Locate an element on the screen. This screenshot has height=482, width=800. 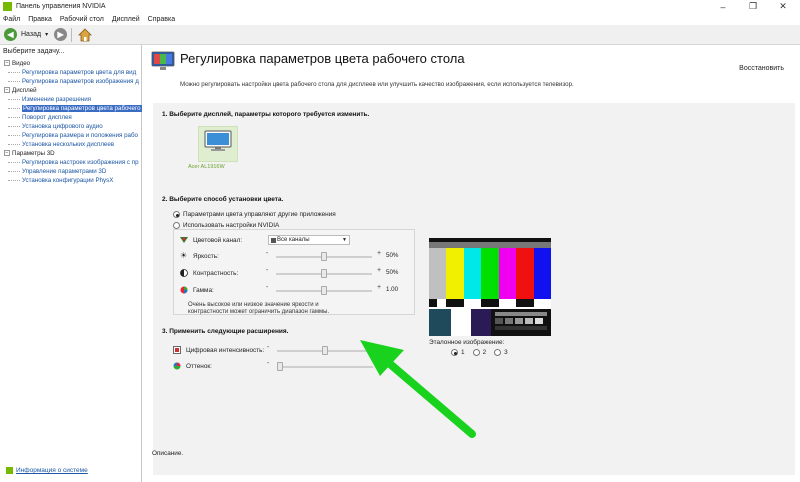
display-name: Acer AL1916W is located at coordinates (206, 167).